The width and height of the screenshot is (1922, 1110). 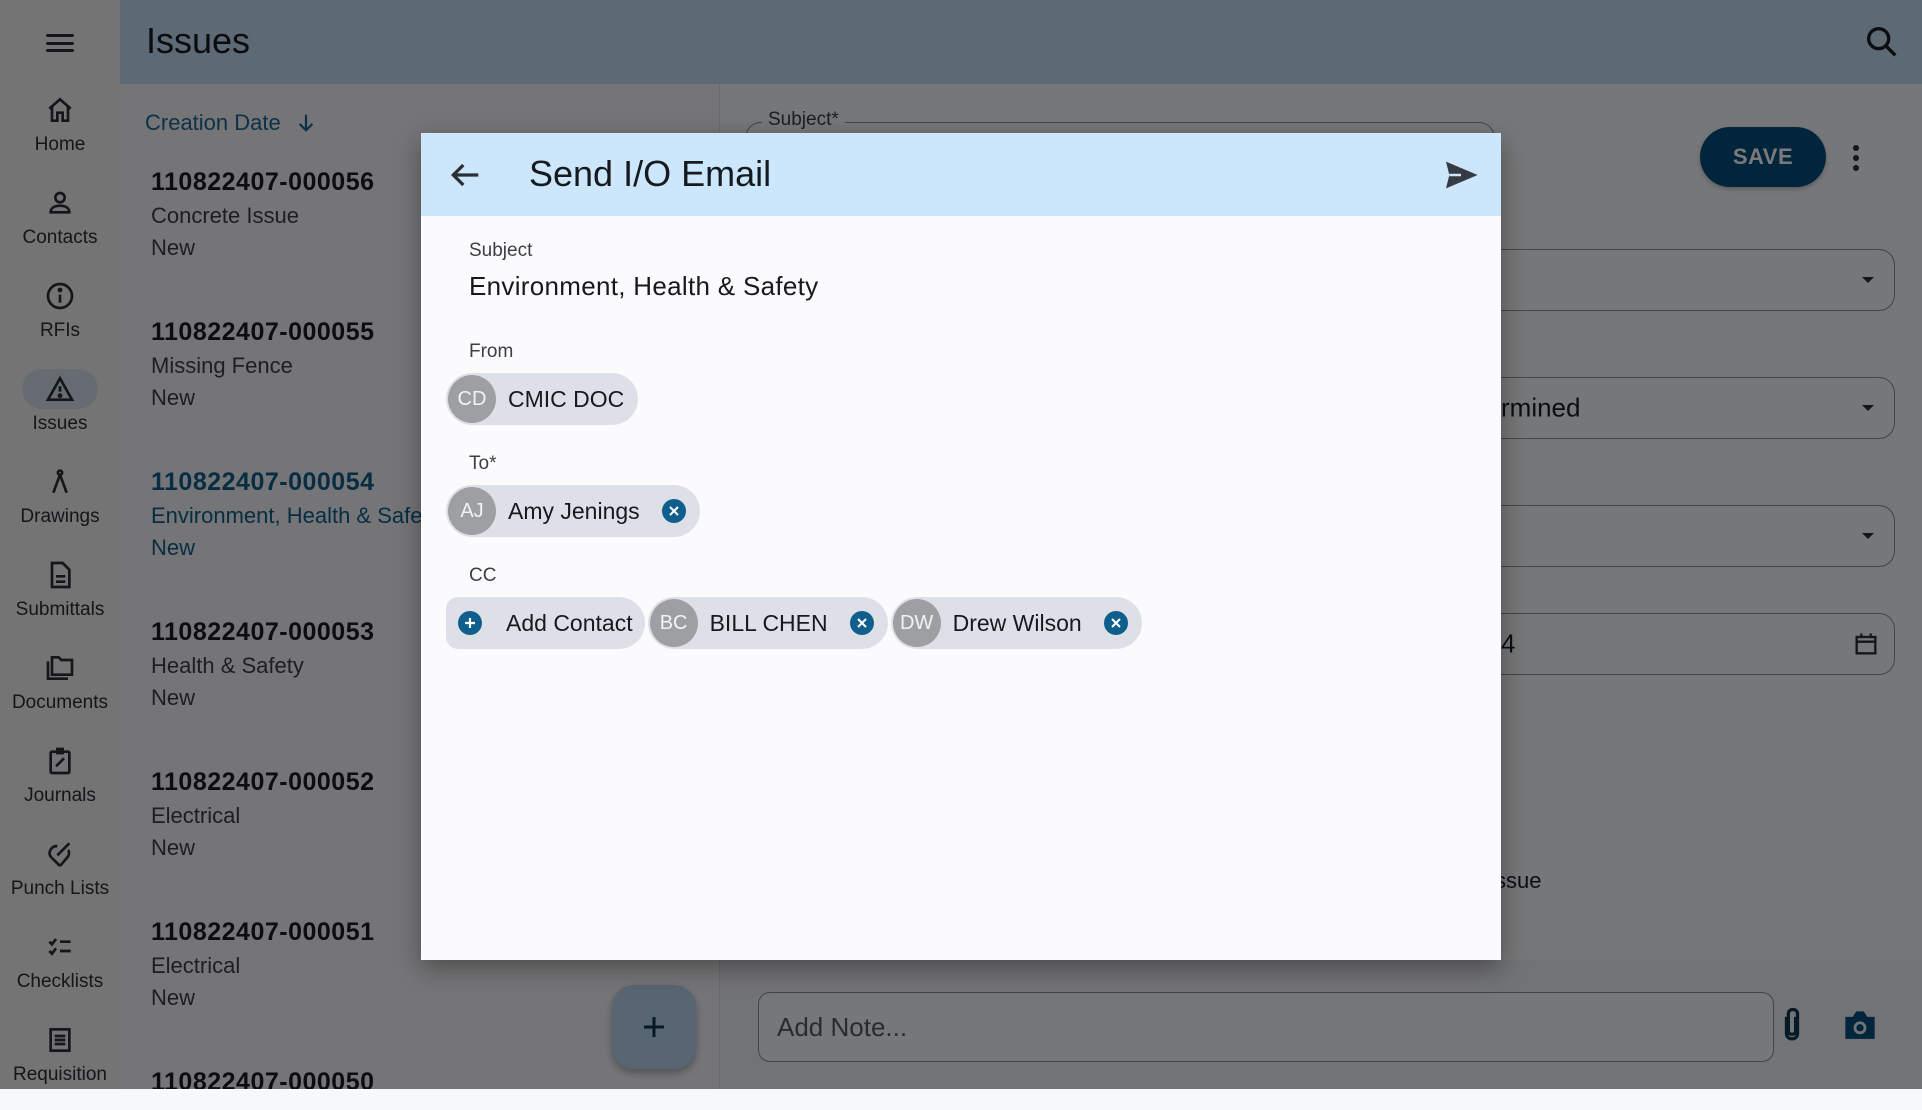 I want to click on avatar: DW, so click(x=917, y=623).